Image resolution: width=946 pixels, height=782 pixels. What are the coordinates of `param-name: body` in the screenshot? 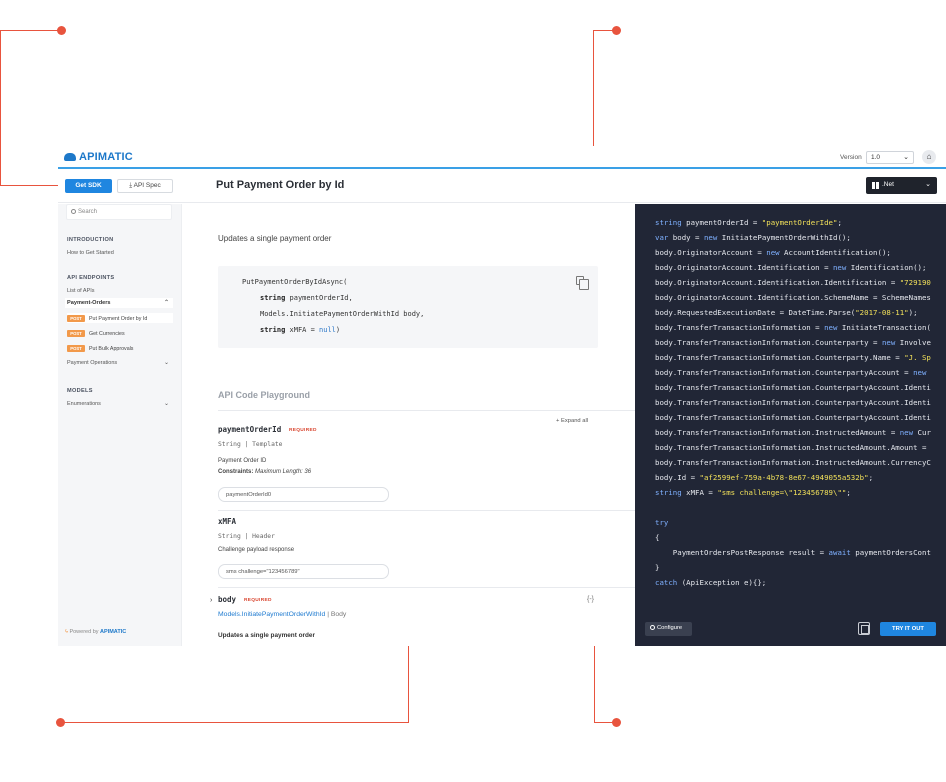 It's located at (227, 599).